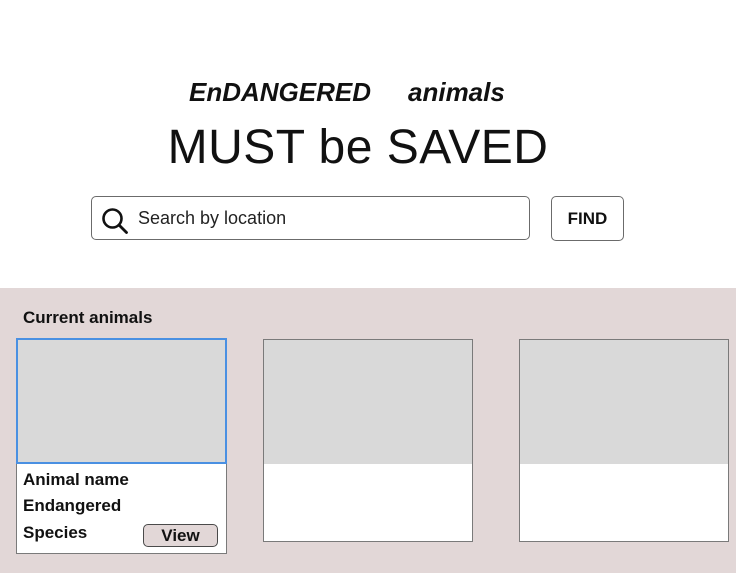 The image size is (736, 573). What do you see at coordinates (76, 479) in the screenshot?
I see `animal-name-label: Animal name` at bounding box center [76, 479].